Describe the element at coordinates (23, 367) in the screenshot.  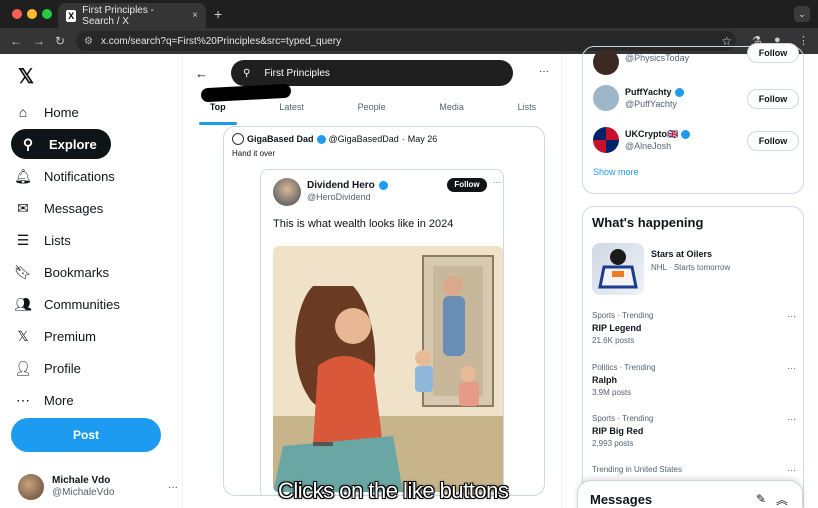
I see `person-icon: 👤︎` at that location.